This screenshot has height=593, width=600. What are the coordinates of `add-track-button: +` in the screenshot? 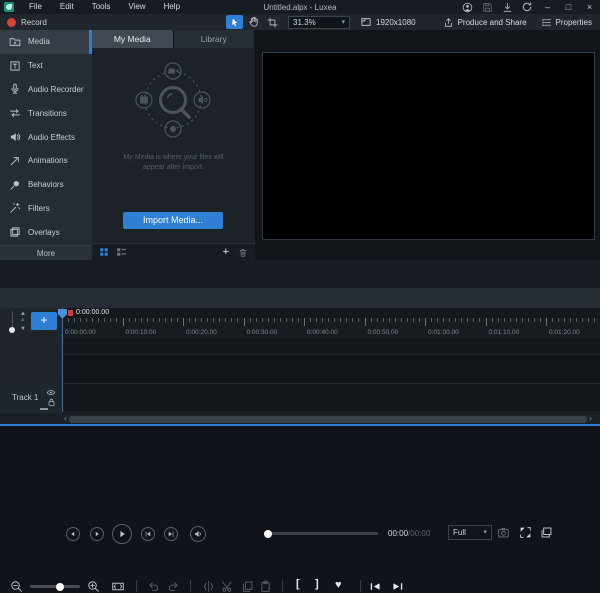 It's located at (44, 321).